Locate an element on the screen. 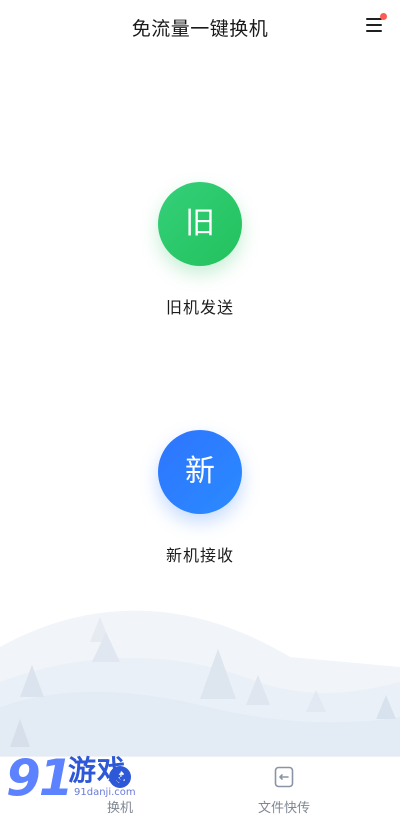 The width and height of the screenshot is (400, 819). old-phone-button: 旧 is located at coordinates (200, 224).